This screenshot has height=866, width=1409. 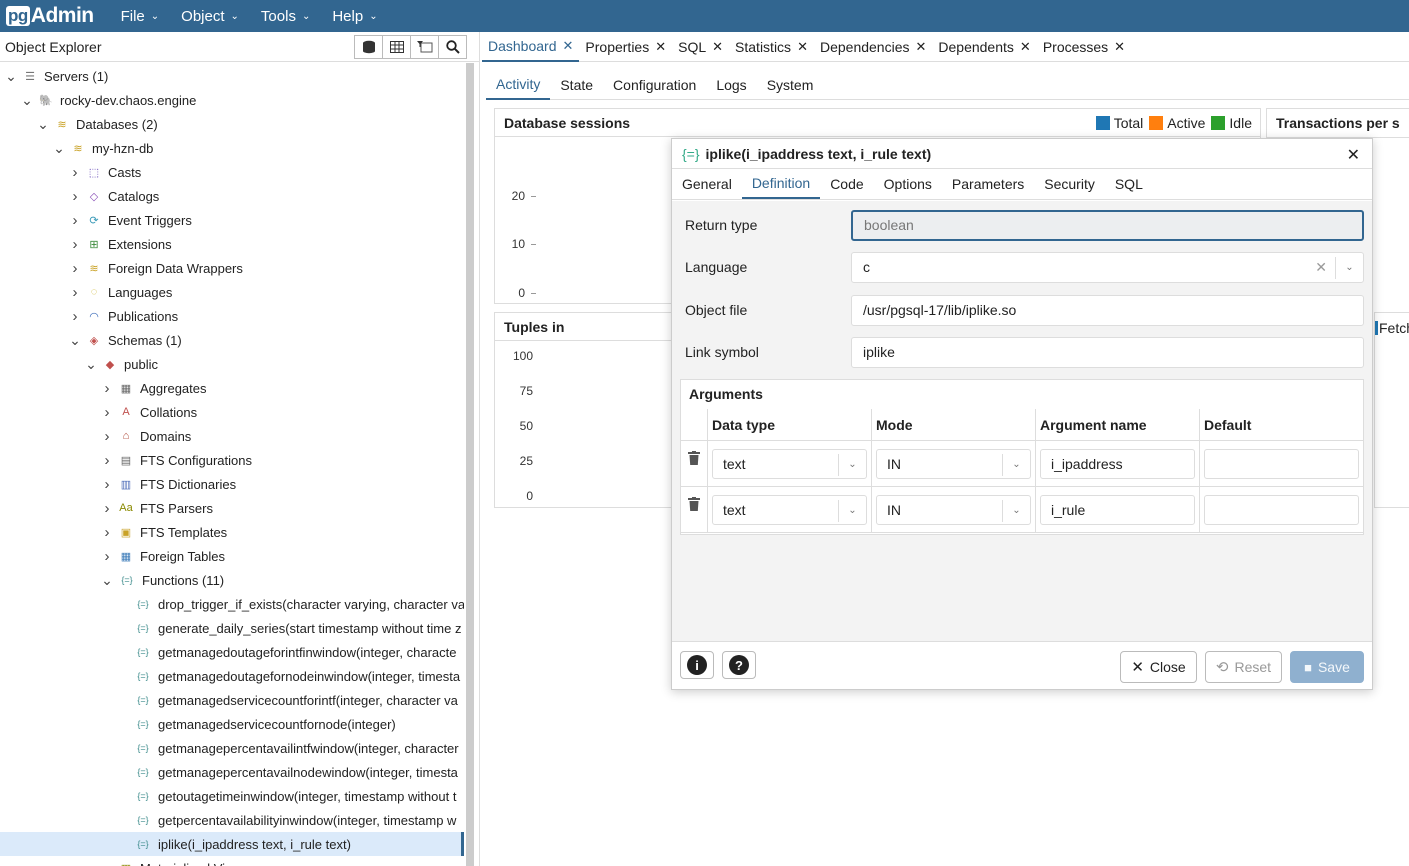 I want to click on dialog-tab-general: General, so click(x=707, y=184).